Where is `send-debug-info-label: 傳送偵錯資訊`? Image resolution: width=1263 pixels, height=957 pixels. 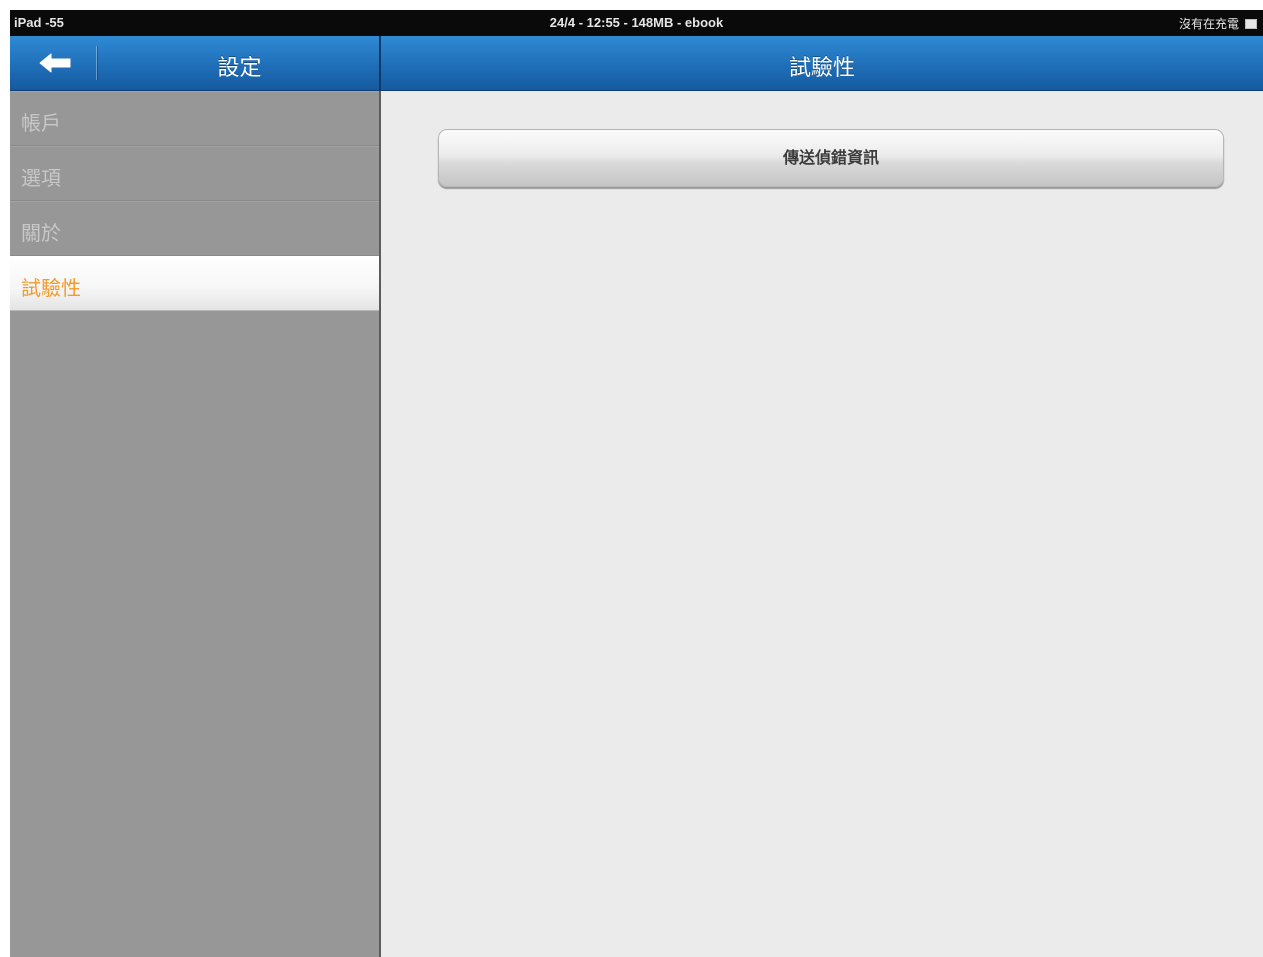
send-debug-info-label: 傳送偵錯資訊 is located at coordinates (830, 157).